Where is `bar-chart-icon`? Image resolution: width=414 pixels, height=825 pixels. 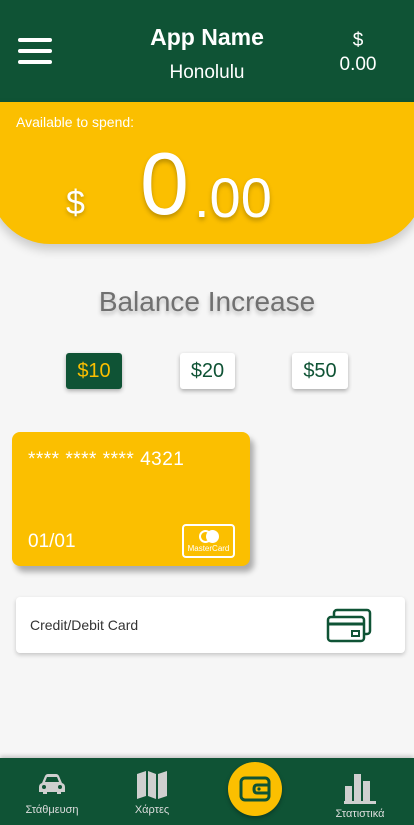
bar-chart-icon is located at coordinates (360, 789).